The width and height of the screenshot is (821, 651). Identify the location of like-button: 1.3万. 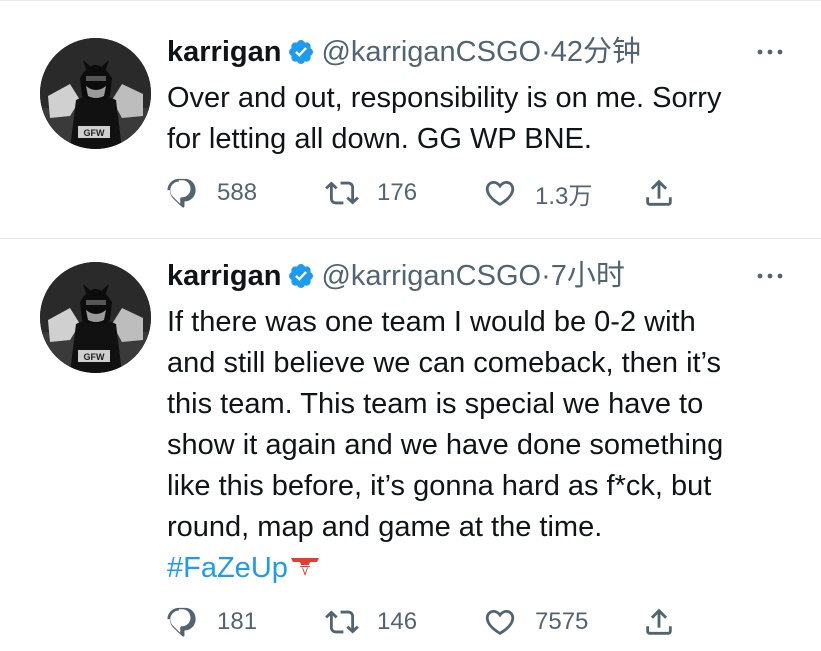
(537, 193).